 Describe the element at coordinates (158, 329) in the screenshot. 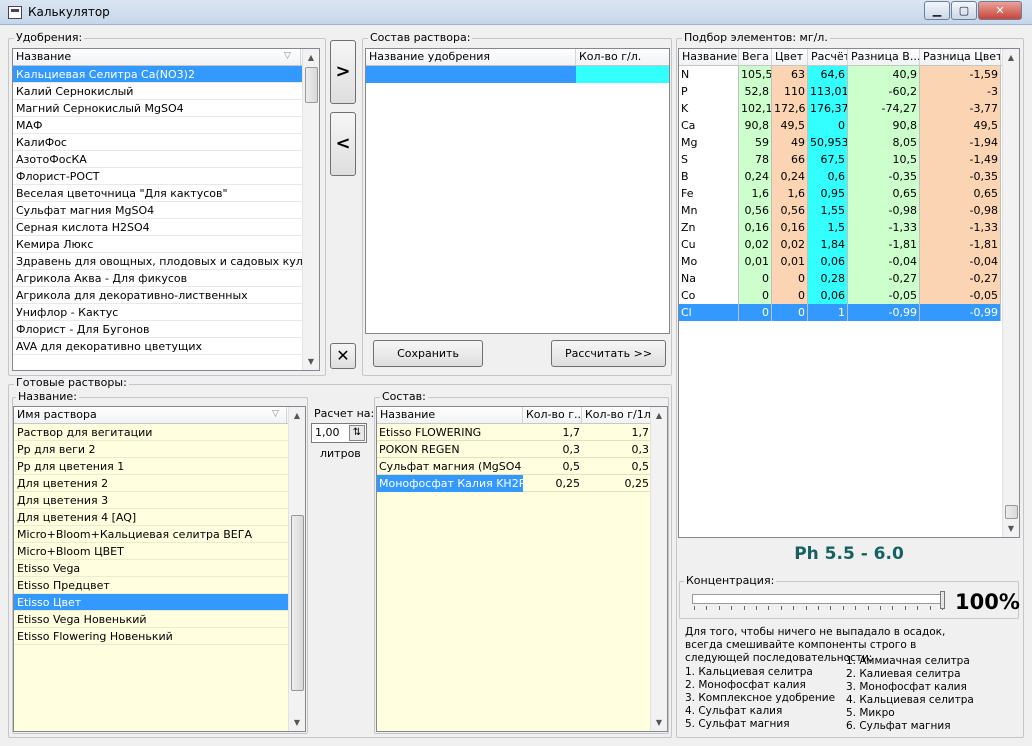

I see `fertilizer-item: Флорист - Для Бугонов` at that location.